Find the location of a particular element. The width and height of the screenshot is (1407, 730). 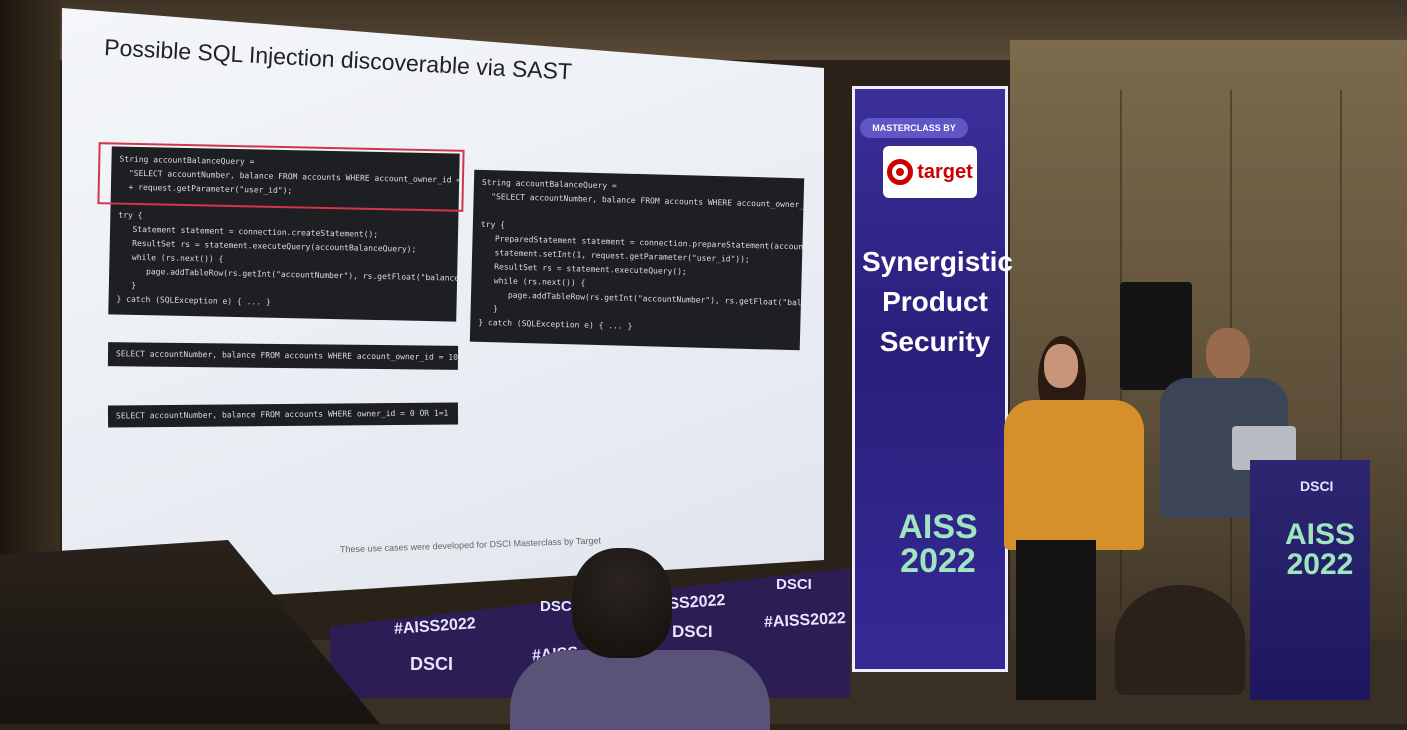

audience-member-head is located at coordinates (622, 603).